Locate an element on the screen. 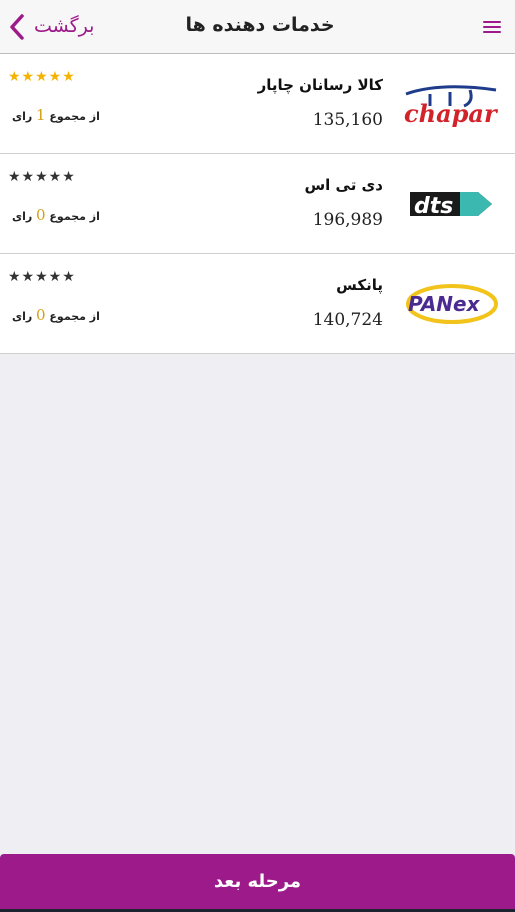  chevron-left-icon is located at coordinates (17, 27).